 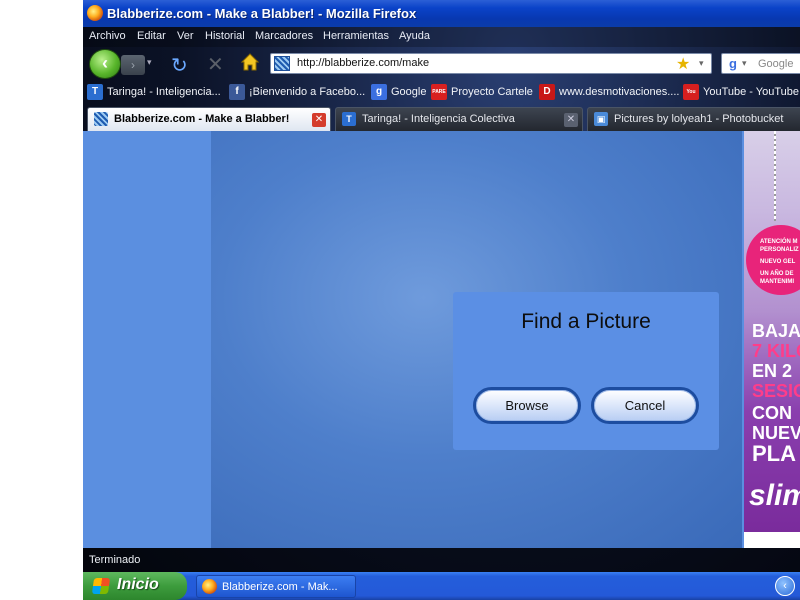 What do you see at coordinates (237, 92) in the screenshot?
I see `bookmark-favicon-icon: f` at bounding box center [237, 92].